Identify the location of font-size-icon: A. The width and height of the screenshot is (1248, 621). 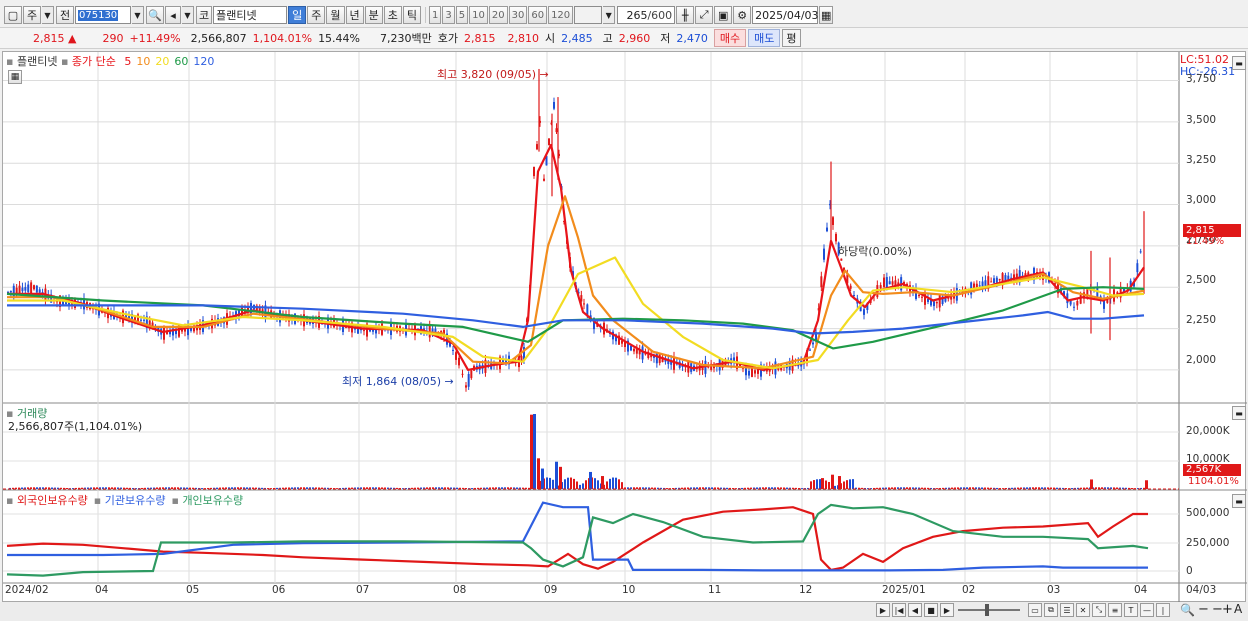
(1238, 609).